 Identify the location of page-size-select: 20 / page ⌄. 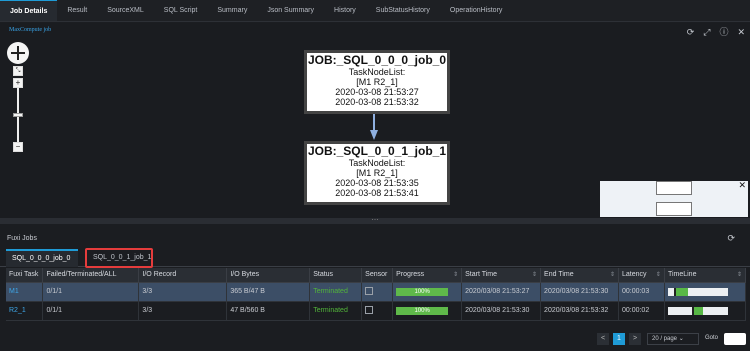
(673, 339).